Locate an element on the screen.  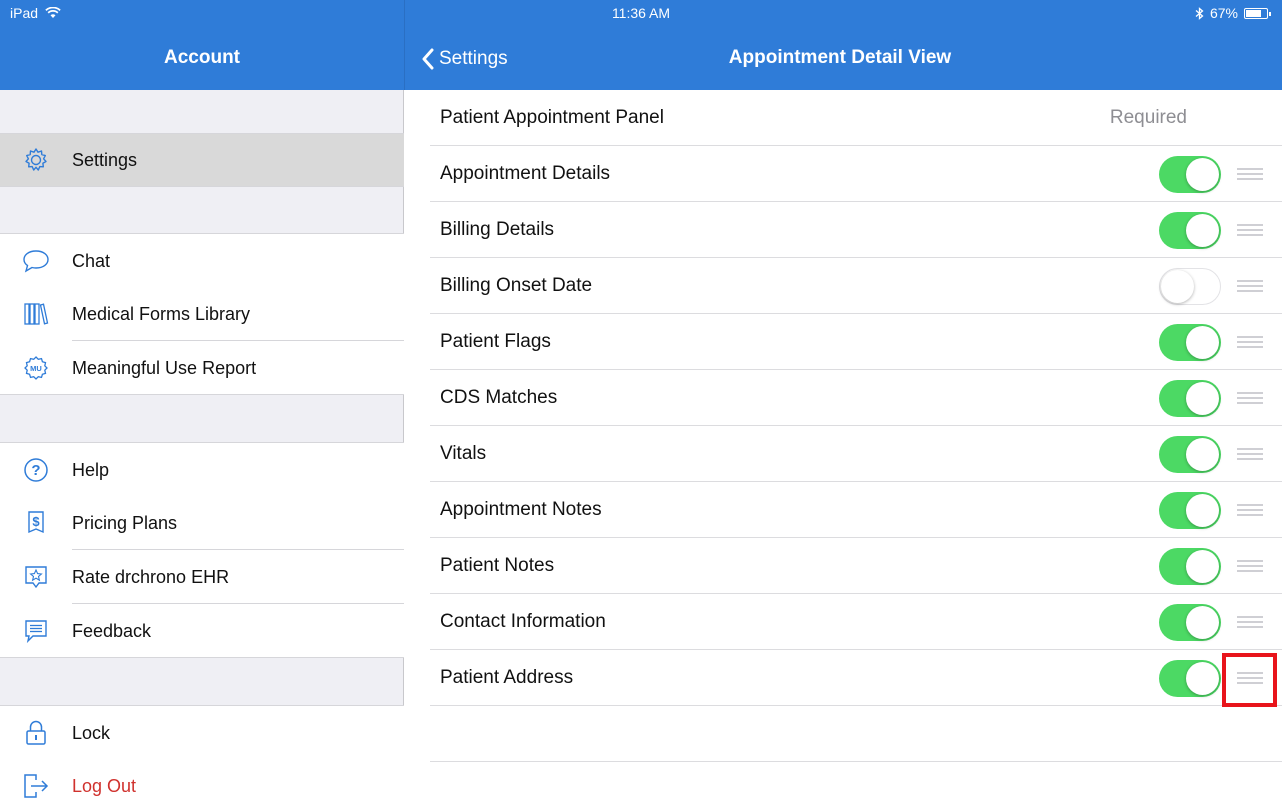
row-label: Appointment Details is located at coordinates (525, 173).